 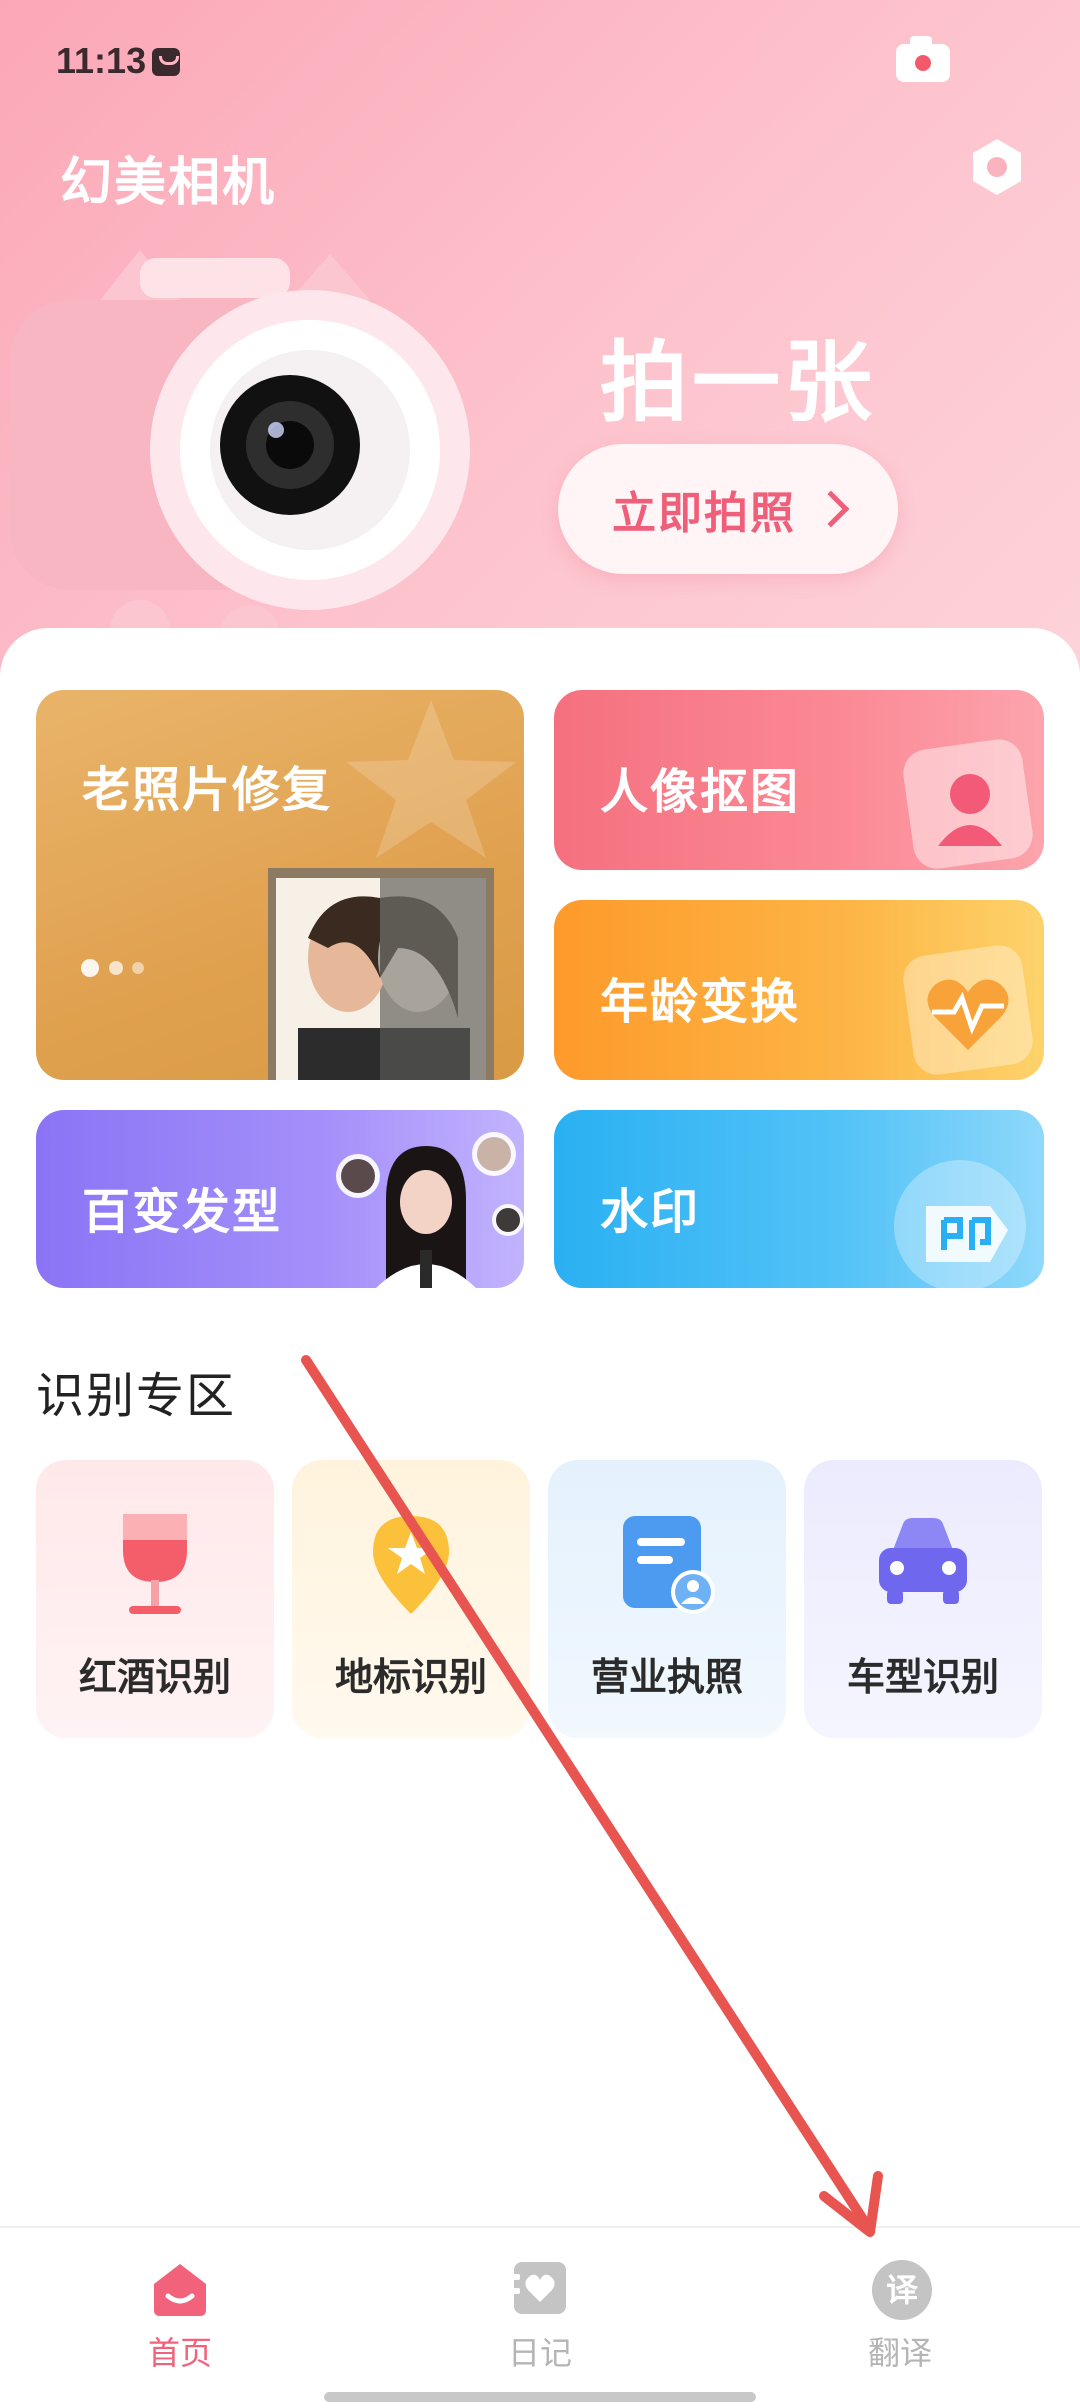 I want to click on recog-landmark: 地标识别, so click(x=411, y=1599).